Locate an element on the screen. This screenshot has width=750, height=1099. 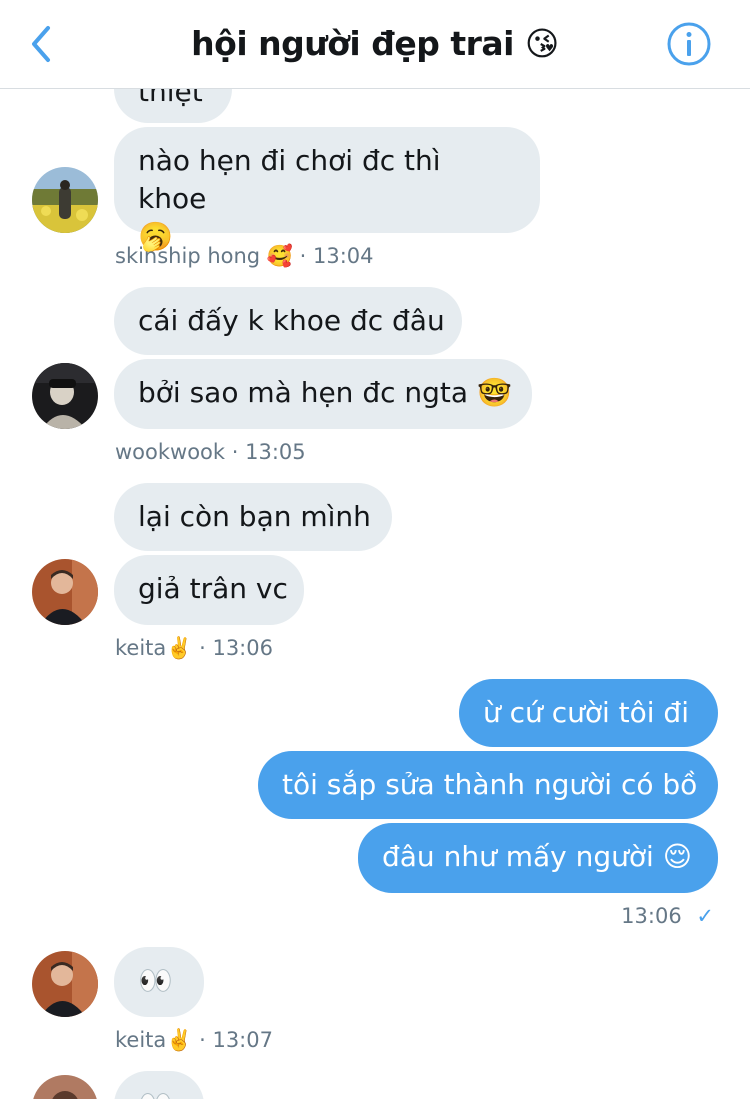
conversation-title: hội người đẹp trai 😘 is located at coordinates (375, 43).